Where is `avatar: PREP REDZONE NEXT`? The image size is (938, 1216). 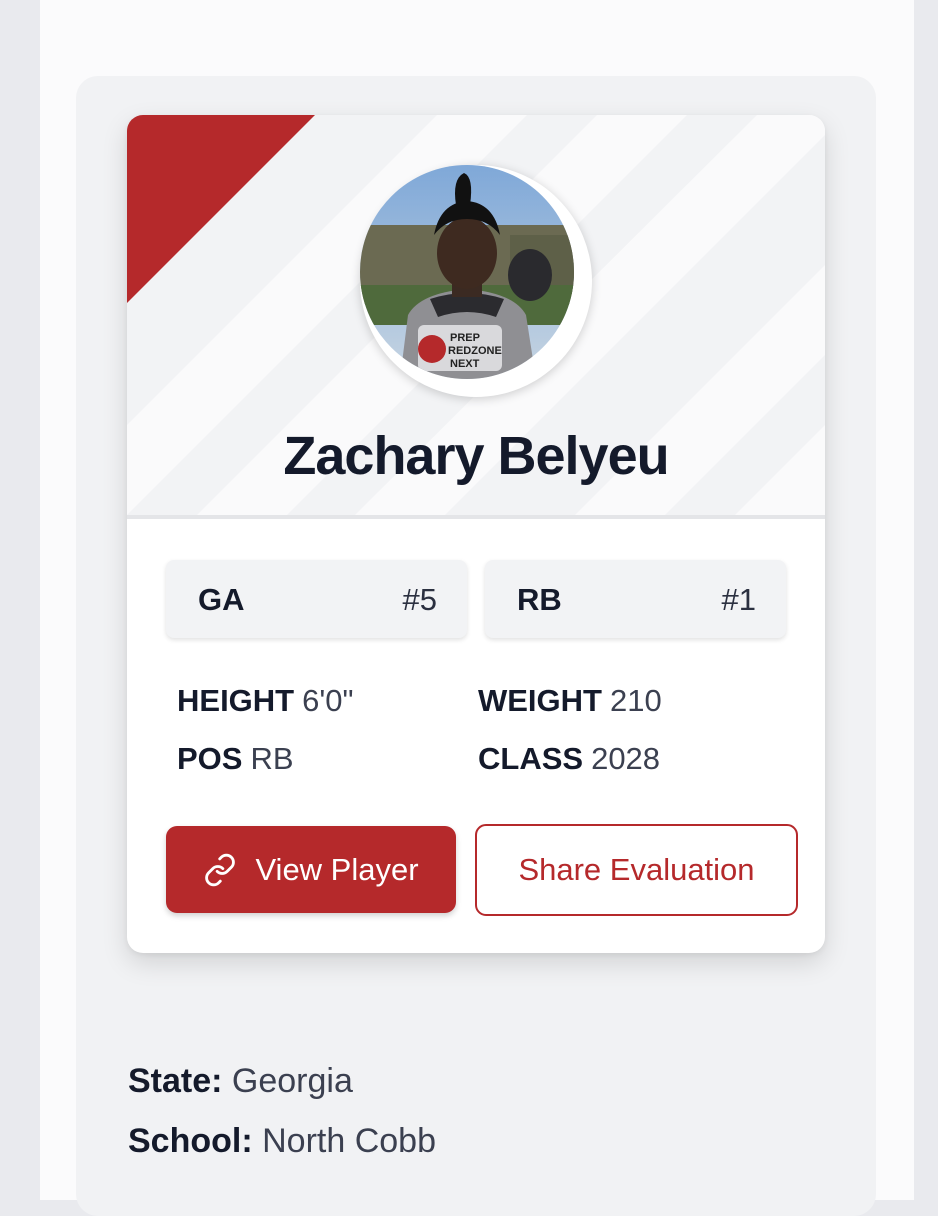
avatar: PREP REDZONE NEXT is located at coordinates (476, 281).